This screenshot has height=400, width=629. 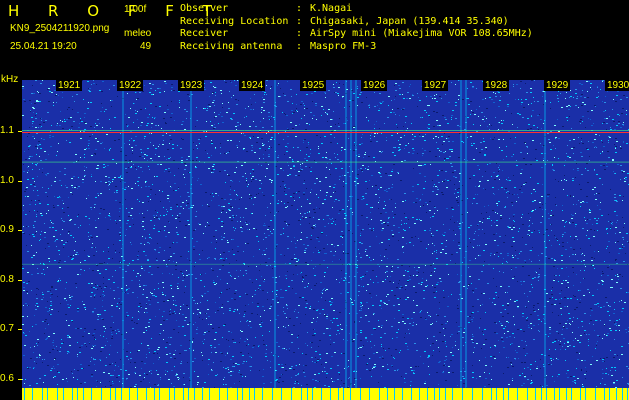 What do you see at coordinates (252, 85) in the screenshot?
I see `x-tick-label: 1924` at bounding box center [252, 85].